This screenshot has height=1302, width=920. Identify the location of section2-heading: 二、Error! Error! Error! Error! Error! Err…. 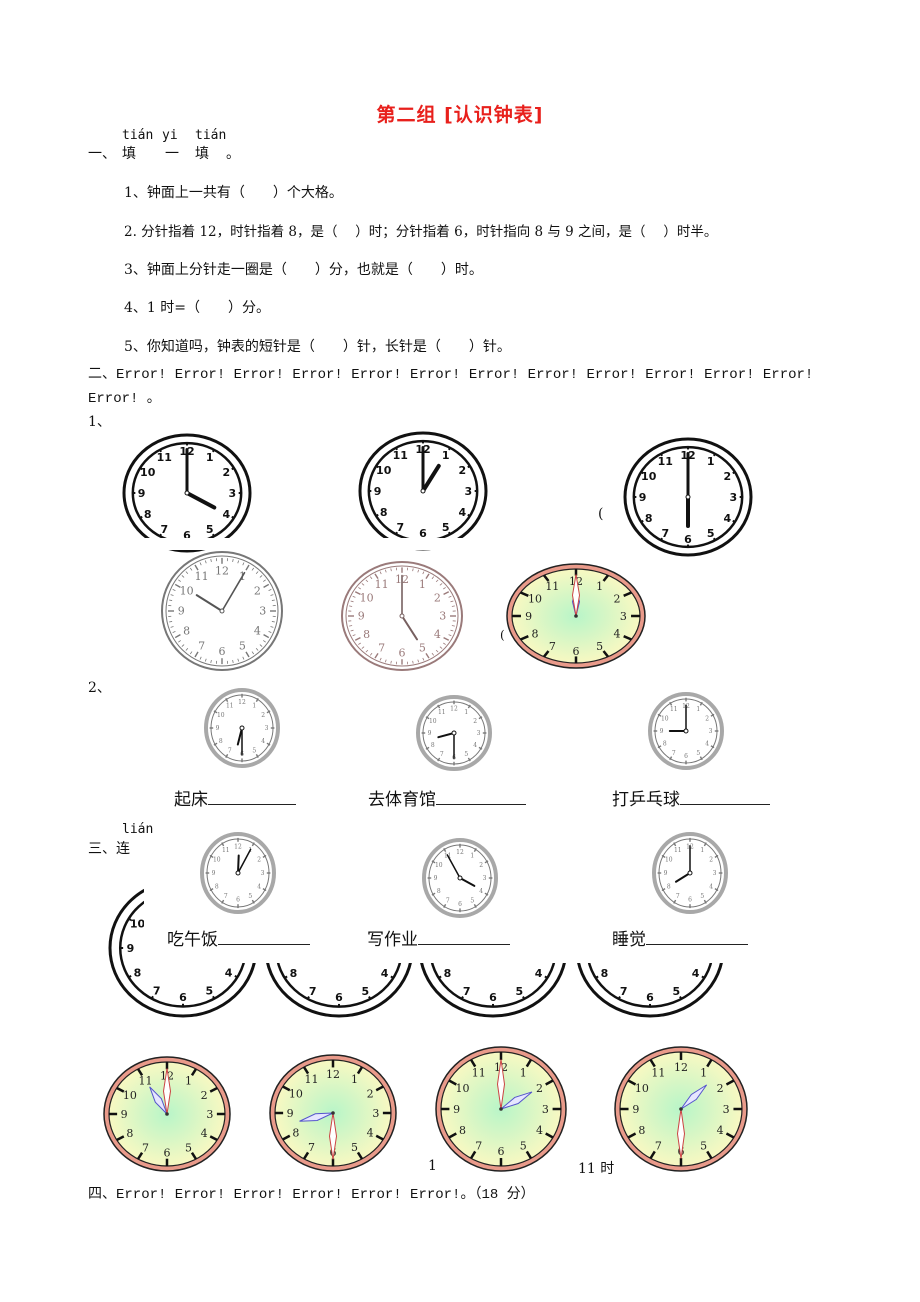
(451, 375).